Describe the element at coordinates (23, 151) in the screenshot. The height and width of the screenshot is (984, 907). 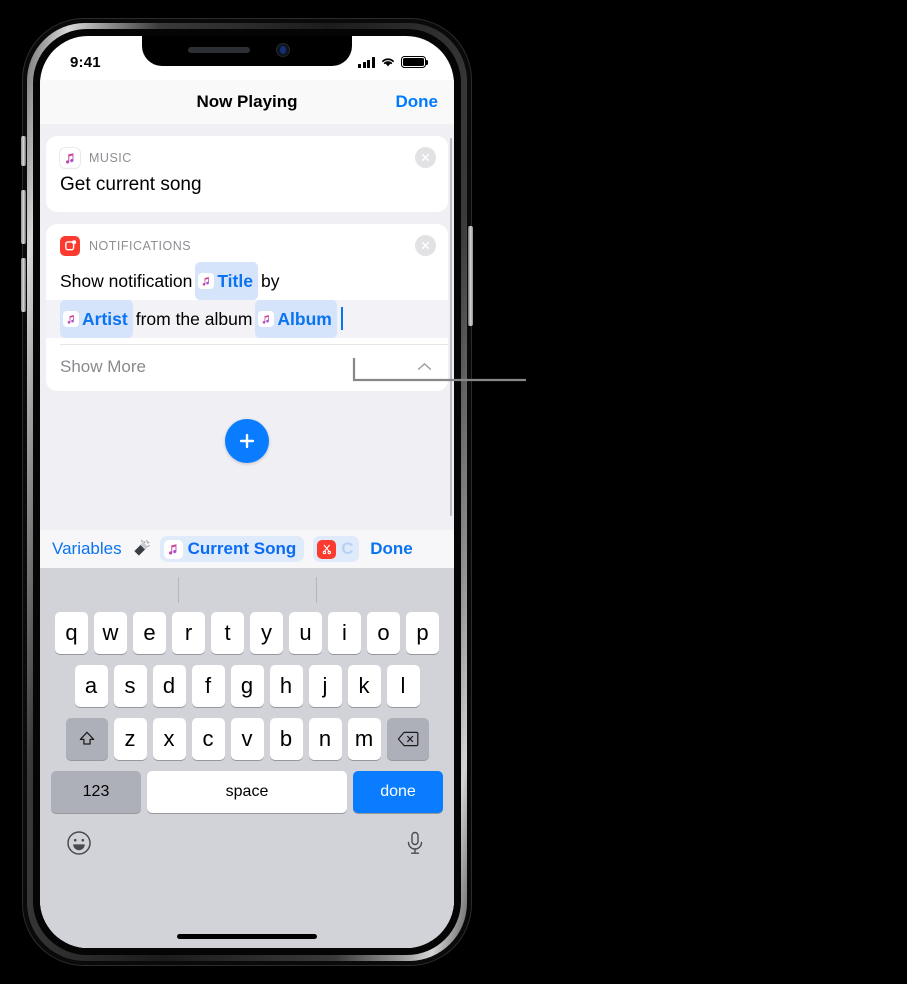
I see `ringer-switch` at that location.